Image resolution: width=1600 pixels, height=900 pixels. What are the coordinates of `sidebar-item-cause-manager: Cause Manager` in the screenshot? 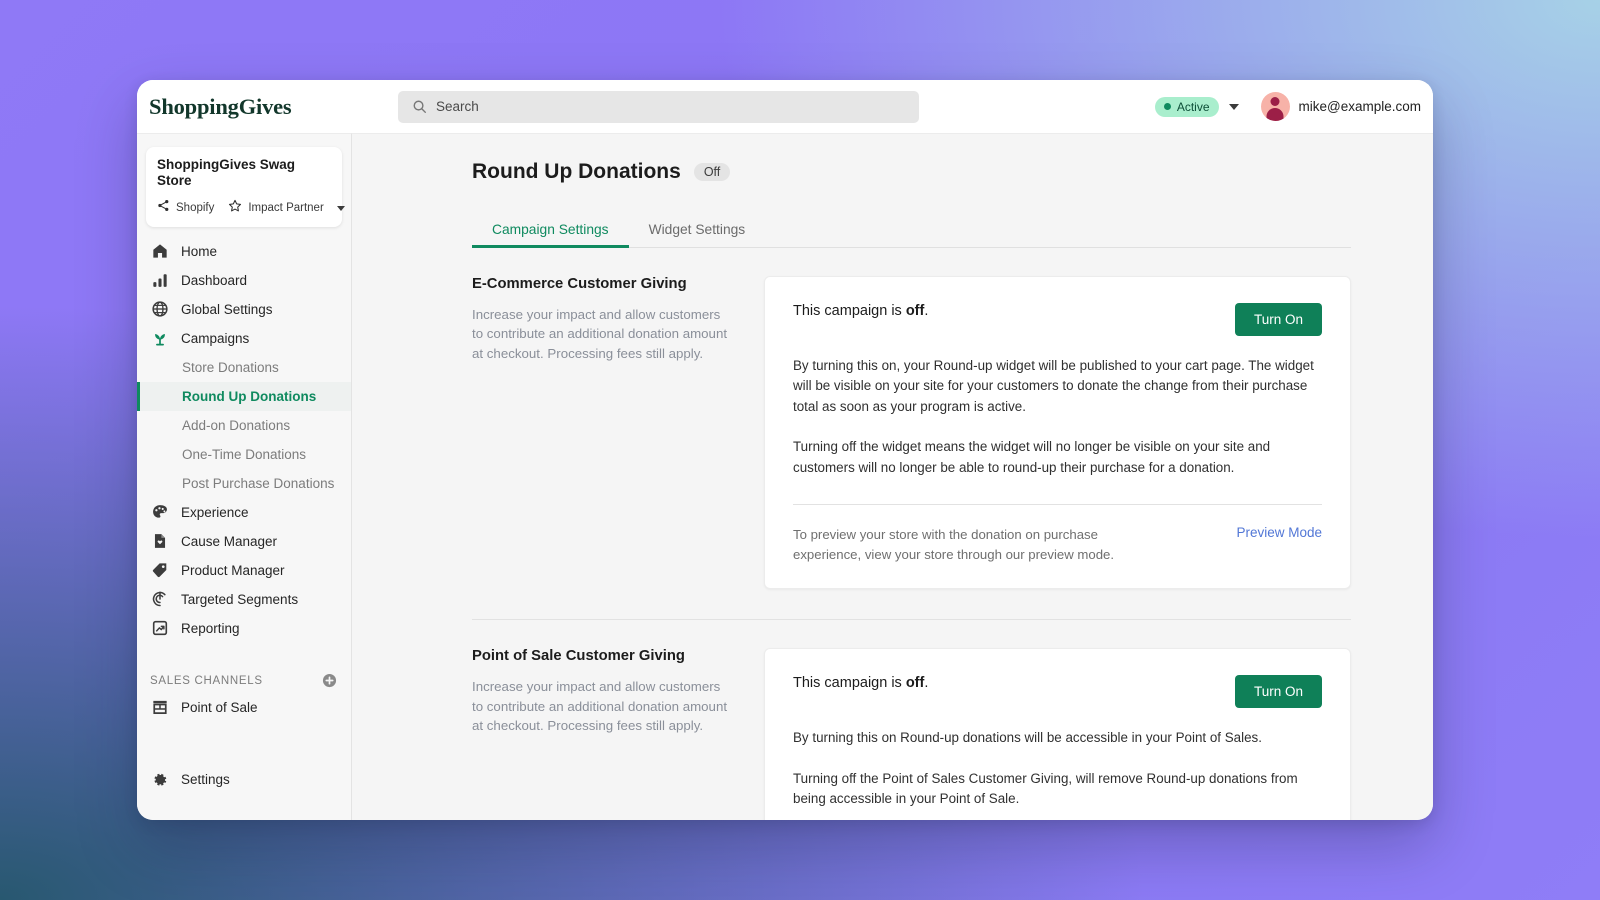 It's located at (244, 541).